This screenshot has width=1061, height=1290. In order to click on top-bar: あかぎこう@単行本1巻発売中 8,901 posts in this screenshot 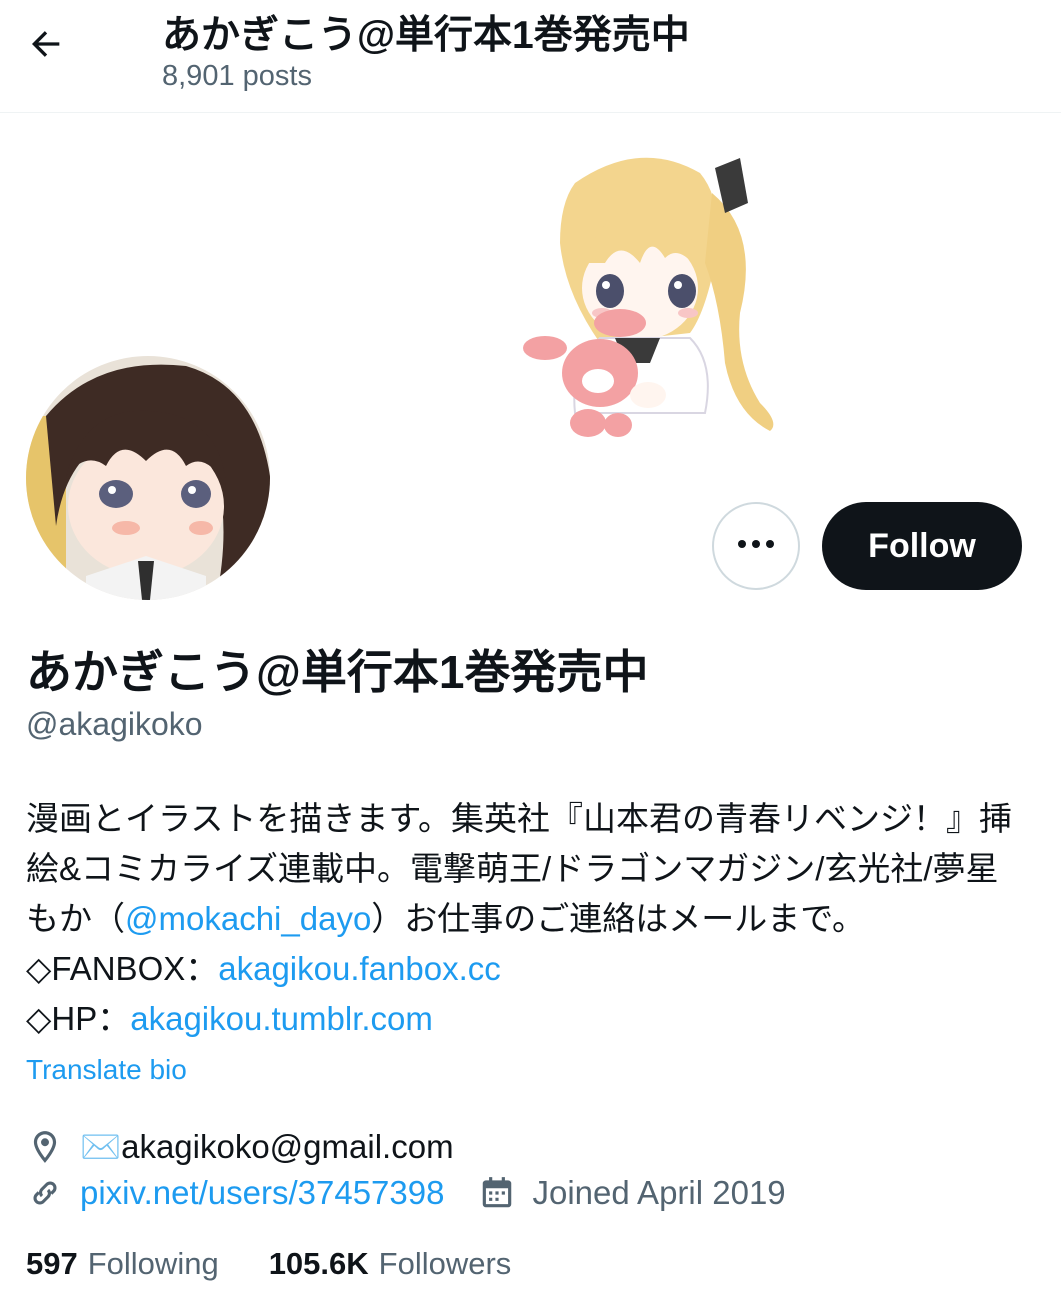, I will do `click(530, 56)`.